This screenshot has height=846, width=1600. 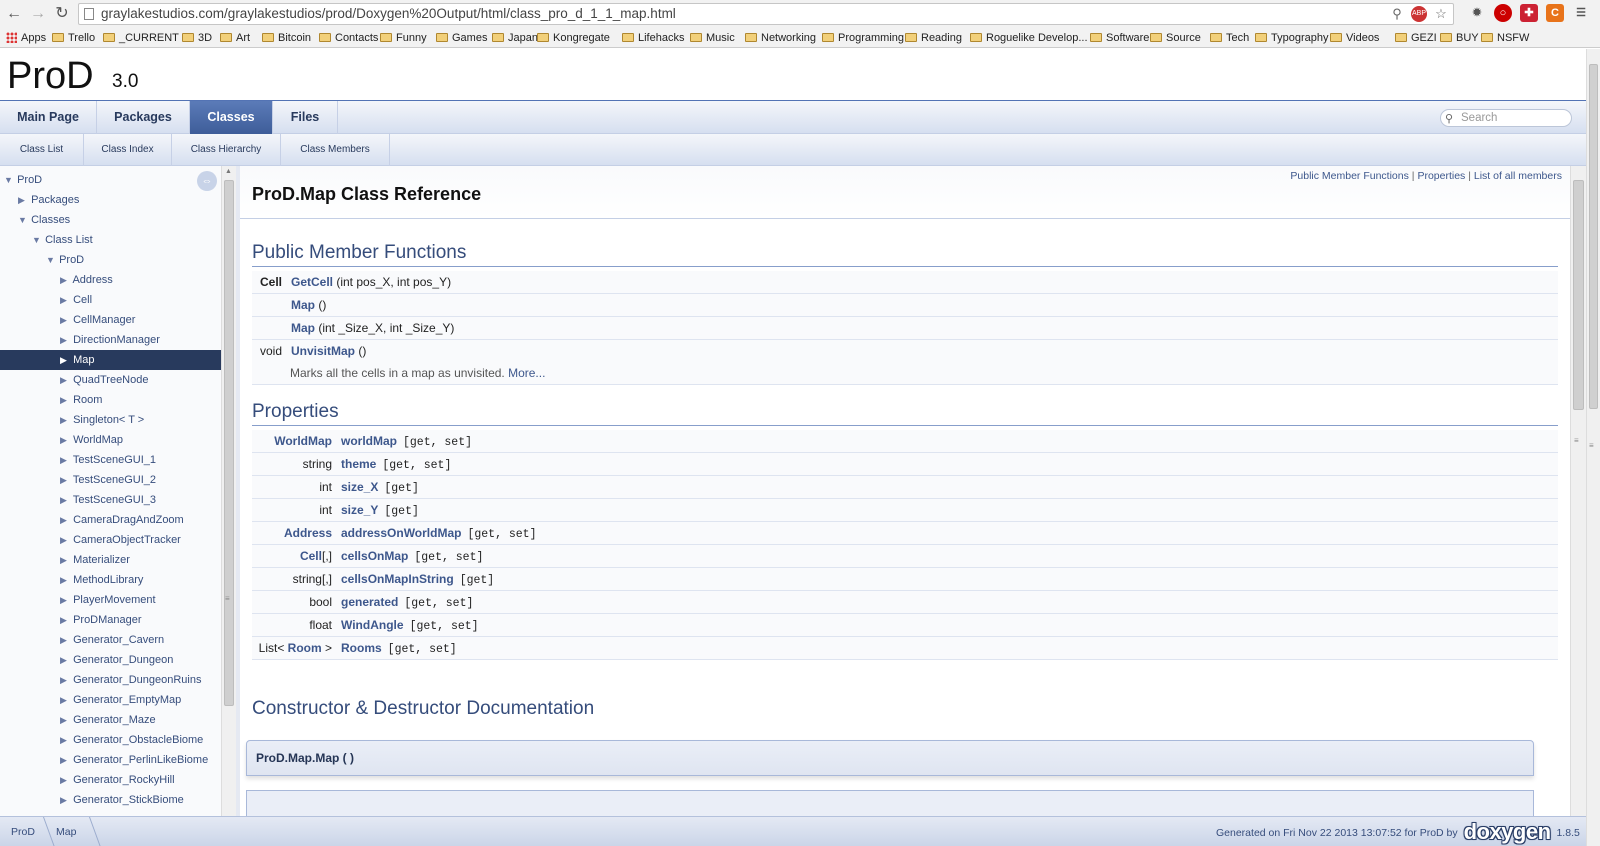 I want to click on tree-node-class: ▶ CellManager, so click(x=110, y=320).